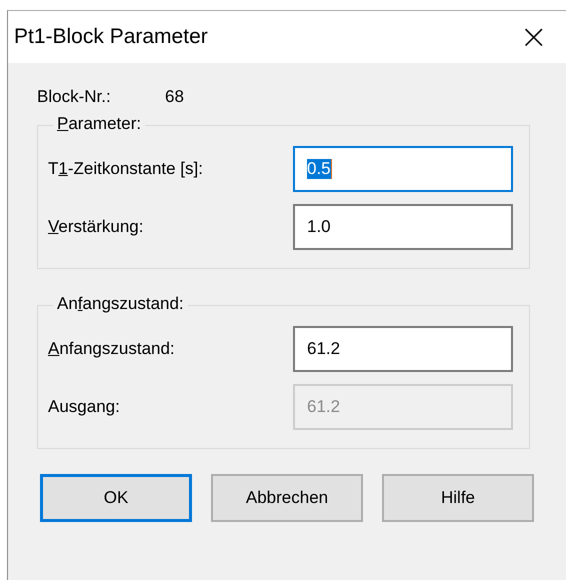 The image size is (566, 580). I want to click on close-button: ×, so click(534, 37).